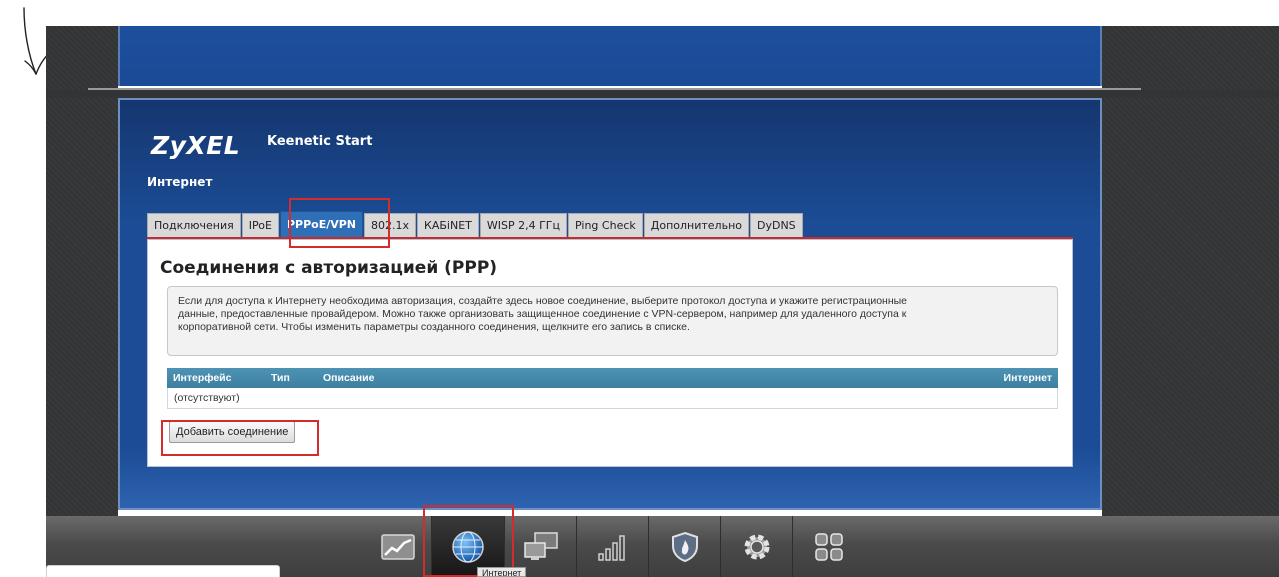 The image size is (1279, 577). Describe the element at coordinates (240, 438) in the screenshot. I see `highlight-add-button` at that location.